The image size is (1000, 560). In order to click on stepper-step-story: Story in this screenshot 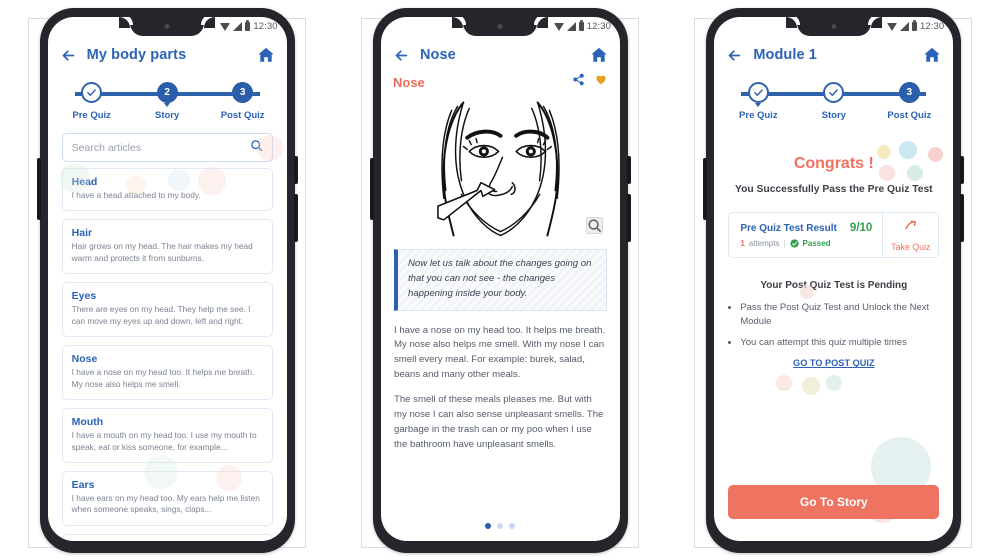, I will do `click(834, 101)`.